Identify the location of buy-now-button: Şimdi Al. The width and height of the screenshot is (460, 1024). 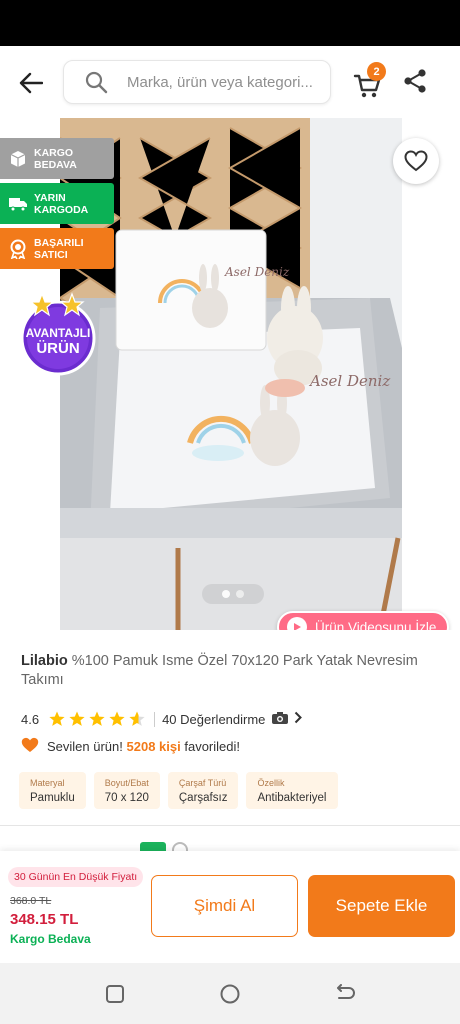
(224, 906).